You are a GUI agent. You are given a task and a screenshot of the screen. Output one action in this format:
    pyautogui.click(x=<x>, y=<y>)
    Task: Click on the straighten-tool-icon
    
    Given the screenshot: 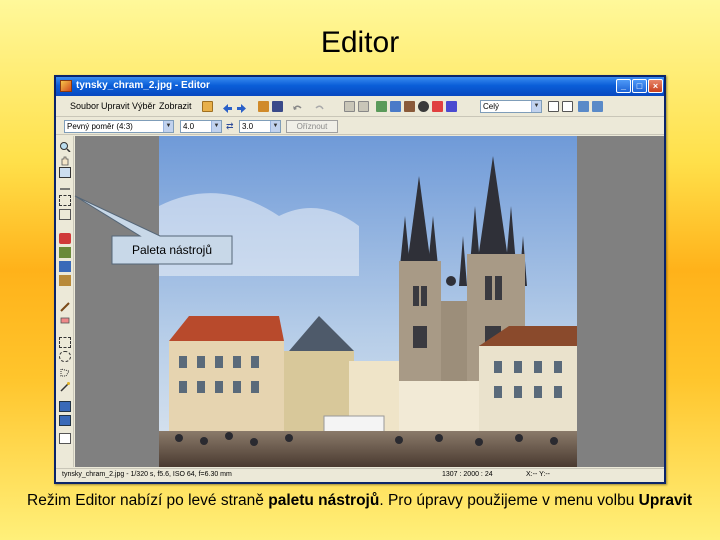 What is the action you would take?
    pyautogui.click(x=65, y=186)
    